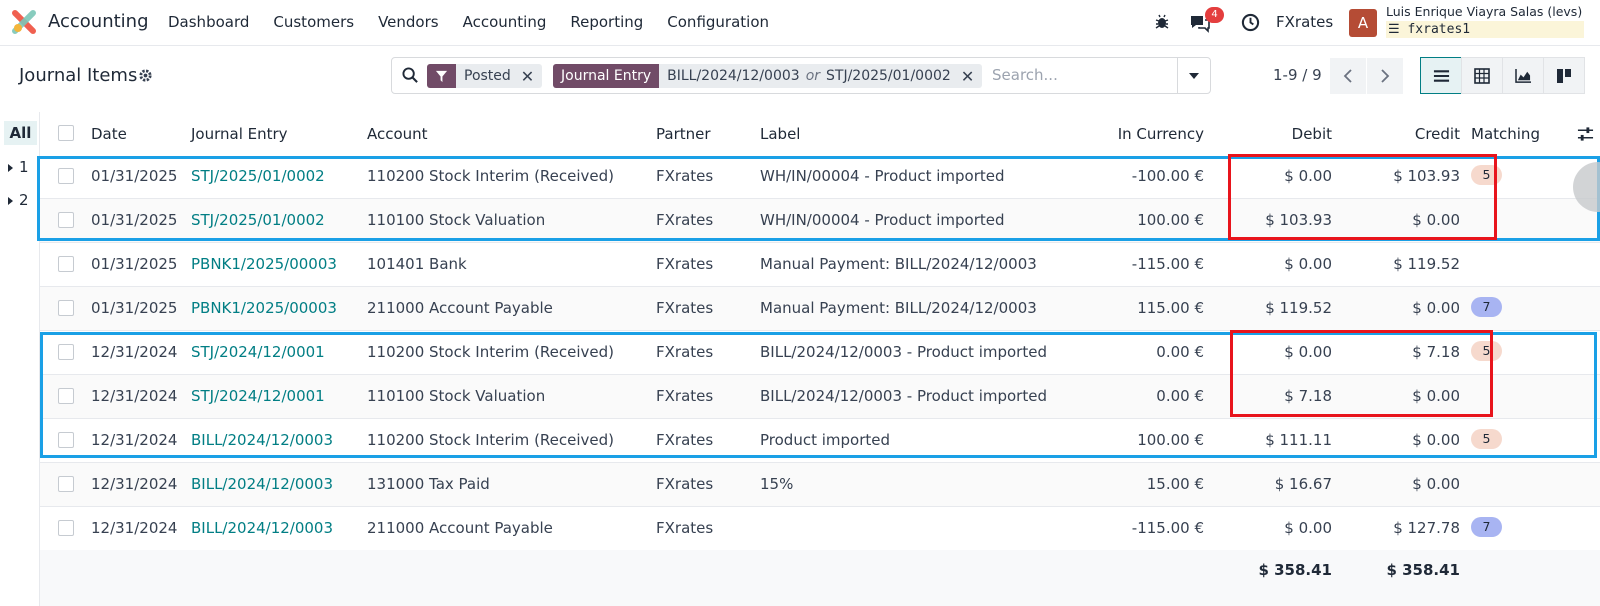 The height and width of the screenshot is (606, 1600). I want to click on row-account: 110100 Stock Valuation, so click(456, 220).